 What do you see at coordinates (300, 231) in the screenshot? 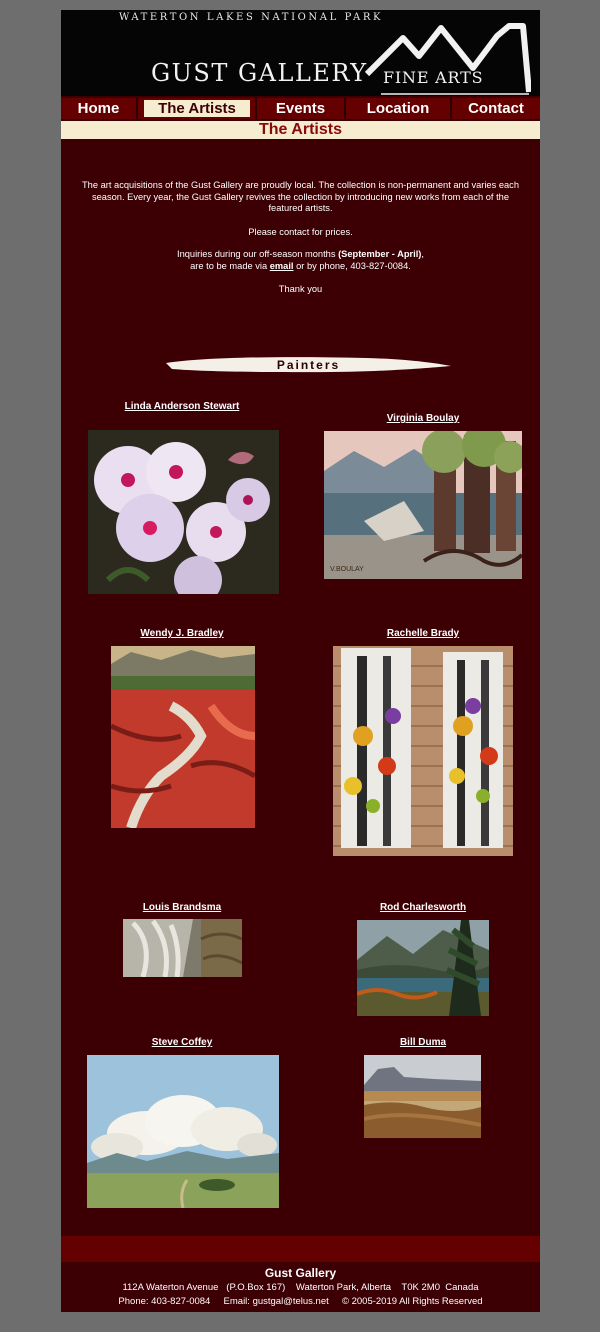
I see `prices-note: Please contact for prices.` at bounding box center [300, 231].